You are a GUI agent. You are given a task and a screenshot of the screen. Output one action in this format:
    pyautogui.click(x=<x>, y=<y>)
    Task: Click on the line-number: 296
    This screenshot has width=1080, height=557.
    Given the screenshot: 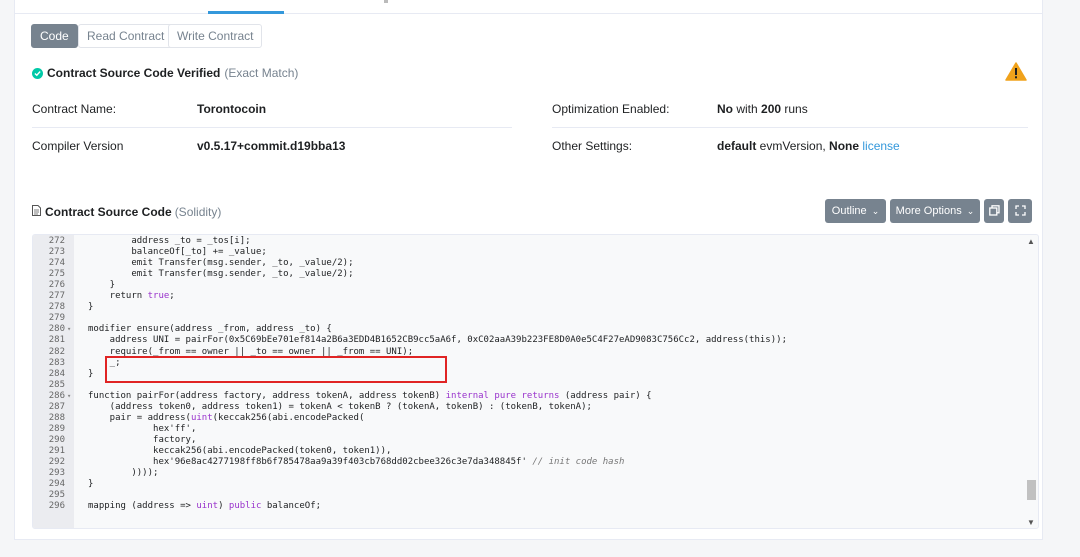 What is the action you would take?
    pyautogui.click(x=56, y=506)
    